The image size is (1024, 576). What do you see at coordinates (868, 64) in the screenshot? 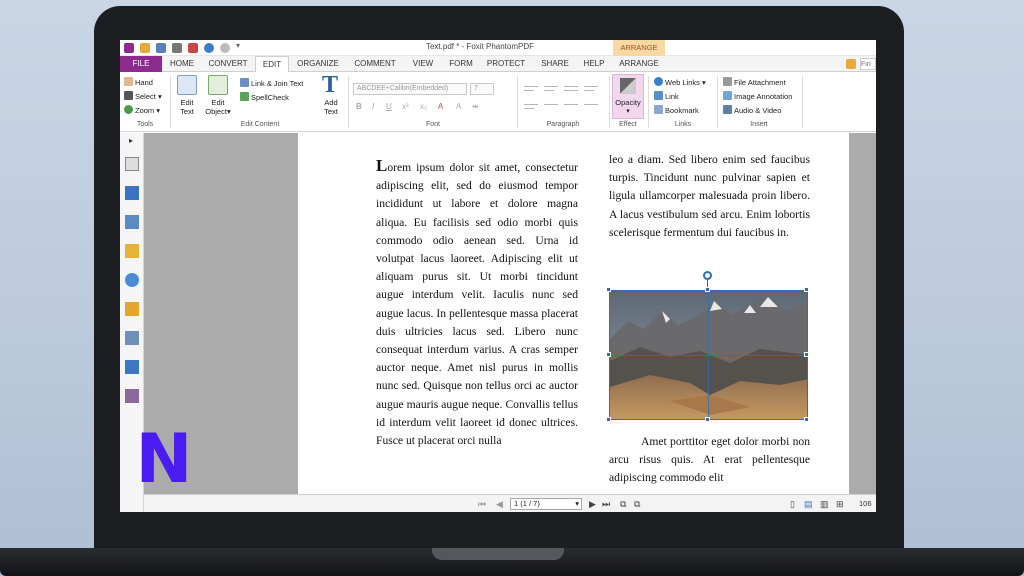
I see `search-input` at bounding box center [868, 64].